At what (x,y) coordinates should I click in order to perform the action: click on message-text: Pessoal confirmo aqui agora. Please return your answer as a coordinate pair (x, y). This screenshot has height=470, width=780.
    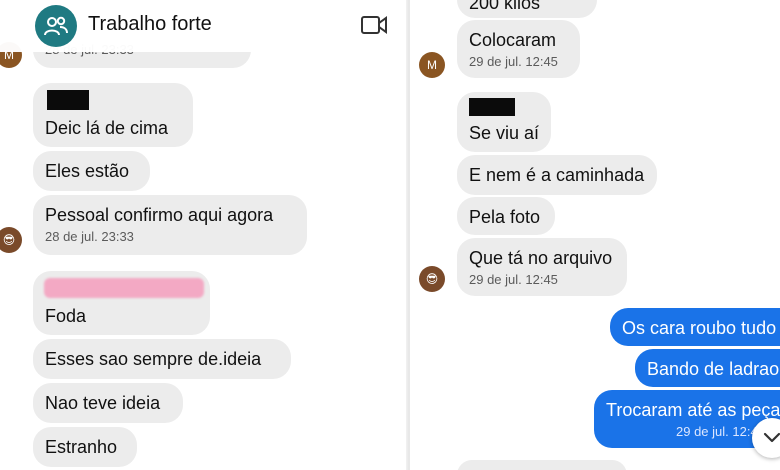
    Looking at the image, I should click on (159, 215).